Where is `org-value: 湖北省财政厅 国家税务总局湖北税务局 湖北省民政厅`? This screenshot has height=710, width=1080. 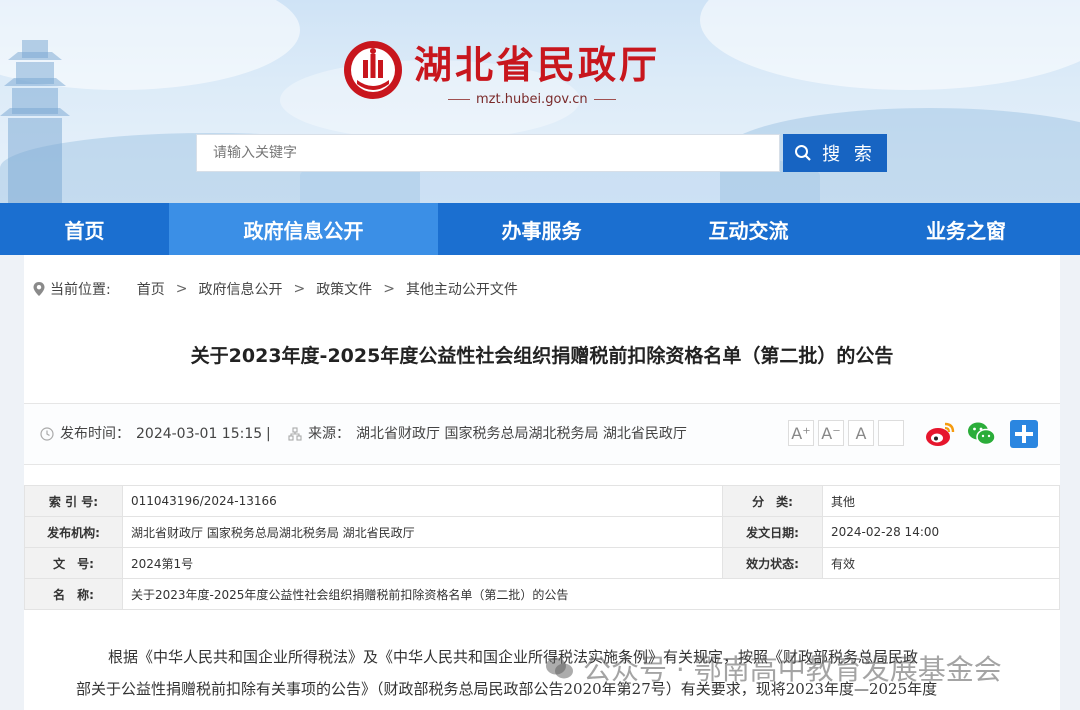 org-value: 湖北省财政厅 国家税务总局湖北税务局 湖北省民政厅 is located at coordinates (422, 532).